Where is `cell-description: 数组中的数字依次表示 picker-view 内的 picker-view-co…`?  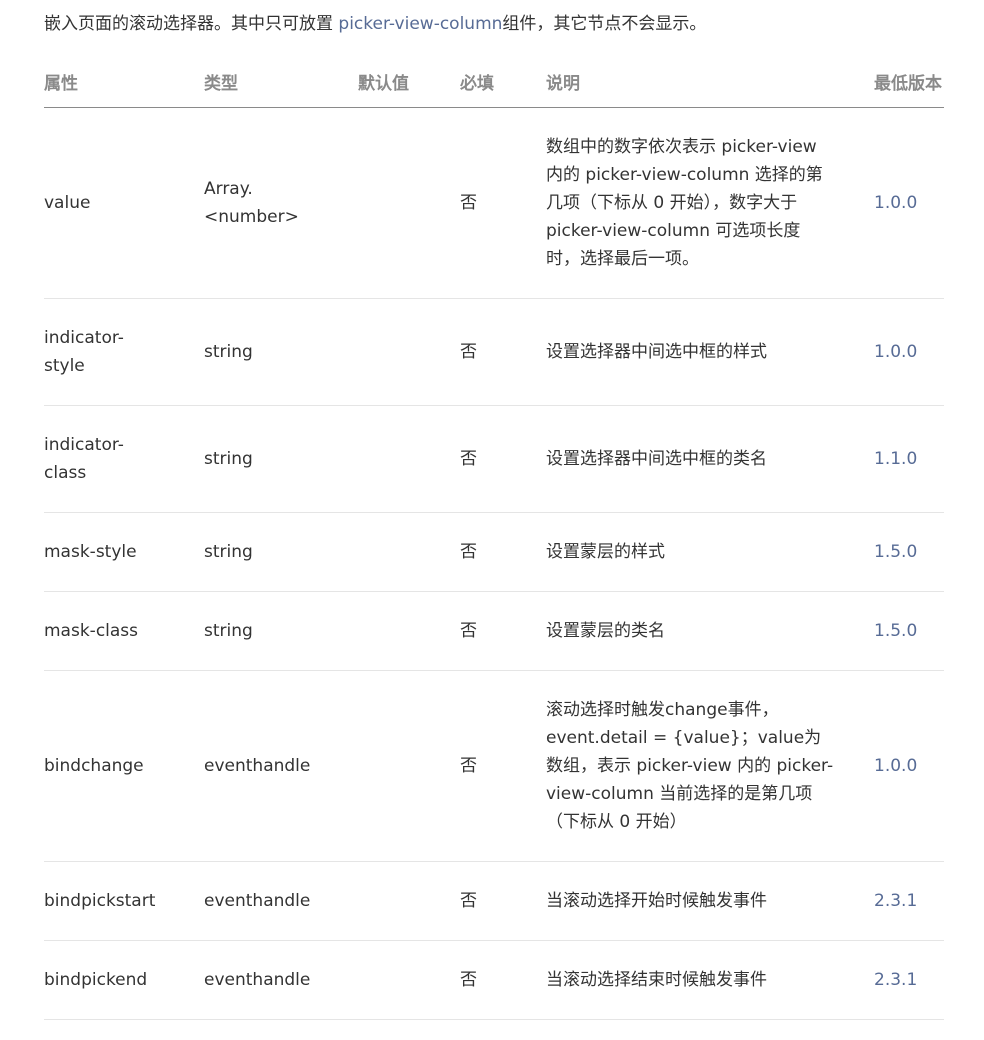 cell-description: 数组中的数字依次表示 picker-view 内的 picker-view-co… is located at coordinates (710, 203).